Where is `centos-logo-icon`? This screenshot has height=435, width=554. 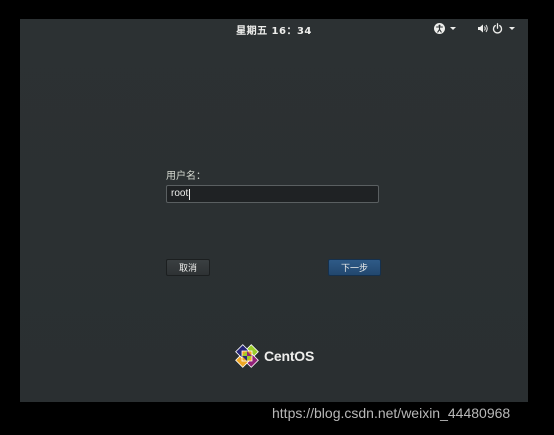
centos-logo-icon is located at coordinates (247, 356).